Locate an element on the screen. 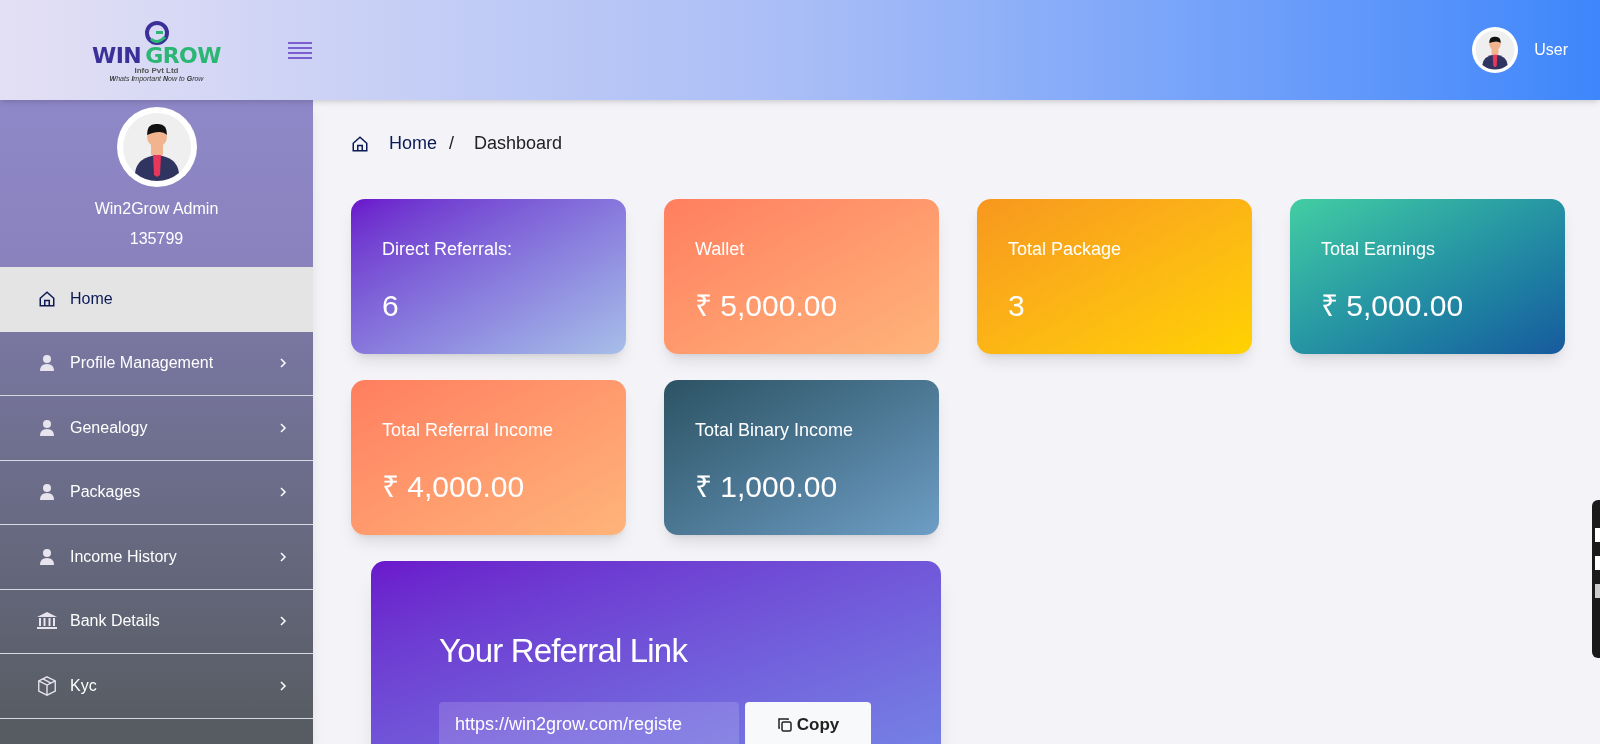 The width and height of the screenshot is (1600, 744). stat-card-title: Total Earnings is located at coordinates (1379, 249).